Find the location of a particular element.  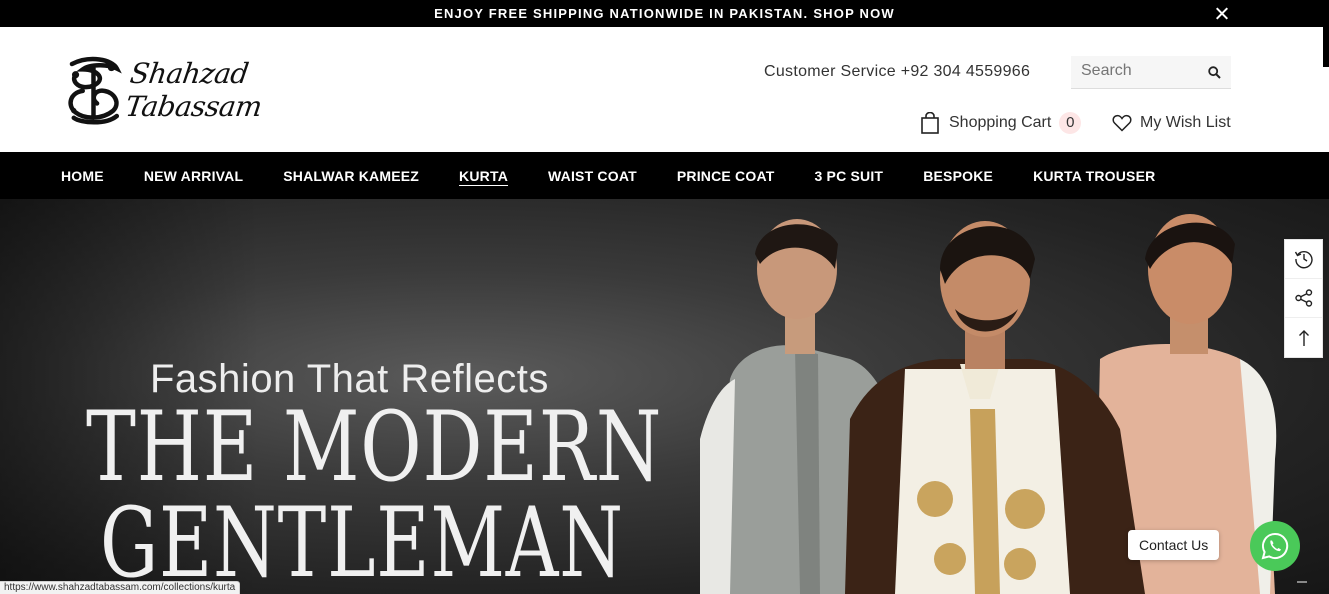

recently-viewed-button is located at coordinates (1303, 259).